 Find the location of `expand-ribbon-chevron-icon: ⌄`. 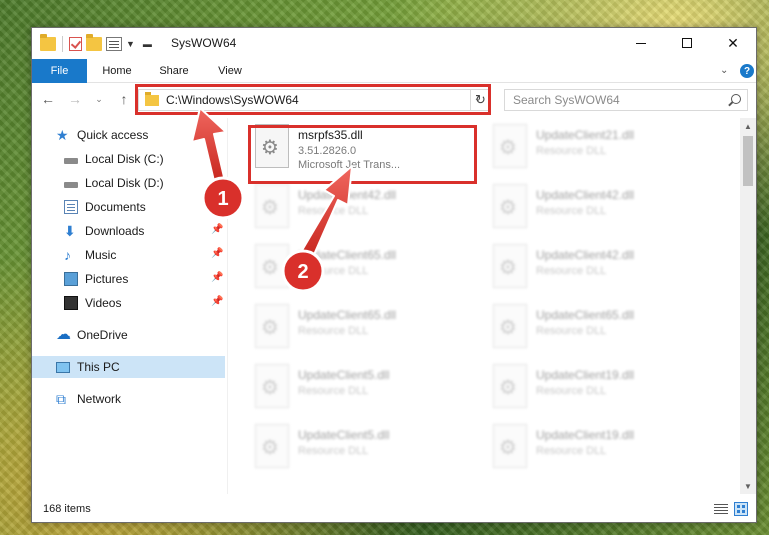

expand-ribbon-chevron-icon: ⌄ is located at coordinates (724, 70).